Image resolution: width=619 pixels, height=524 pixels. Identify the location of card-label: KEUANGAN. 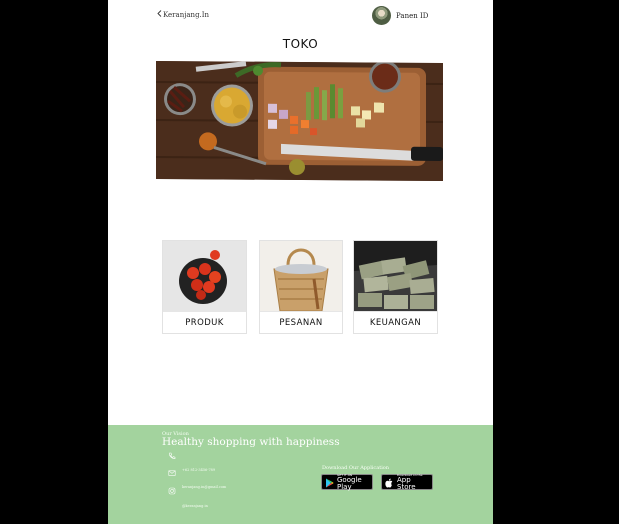
(395, 322).